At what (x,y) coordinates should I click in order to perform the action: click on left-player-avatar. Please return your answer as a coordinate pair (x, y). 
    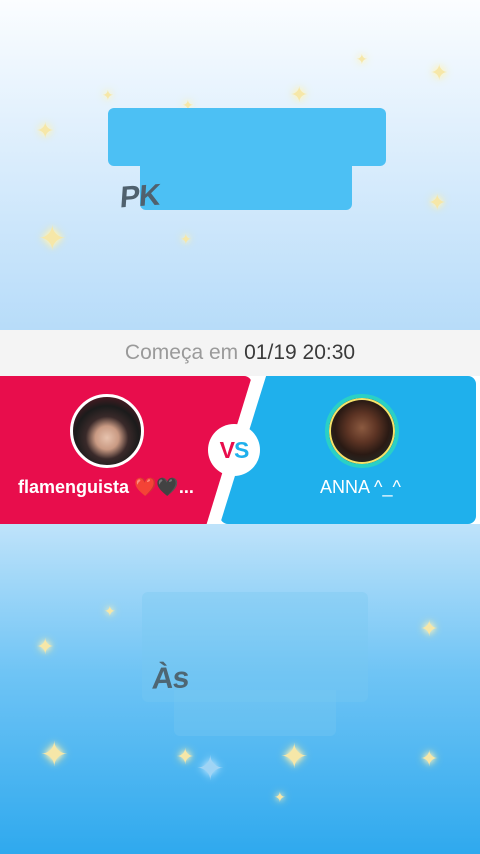
    Looking at the image, I should click on (107, 431).